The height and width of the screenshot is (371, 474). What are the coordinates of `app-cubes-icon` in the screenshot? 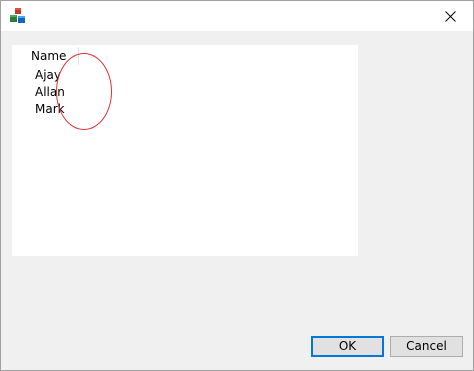 It's located at (18, 16).